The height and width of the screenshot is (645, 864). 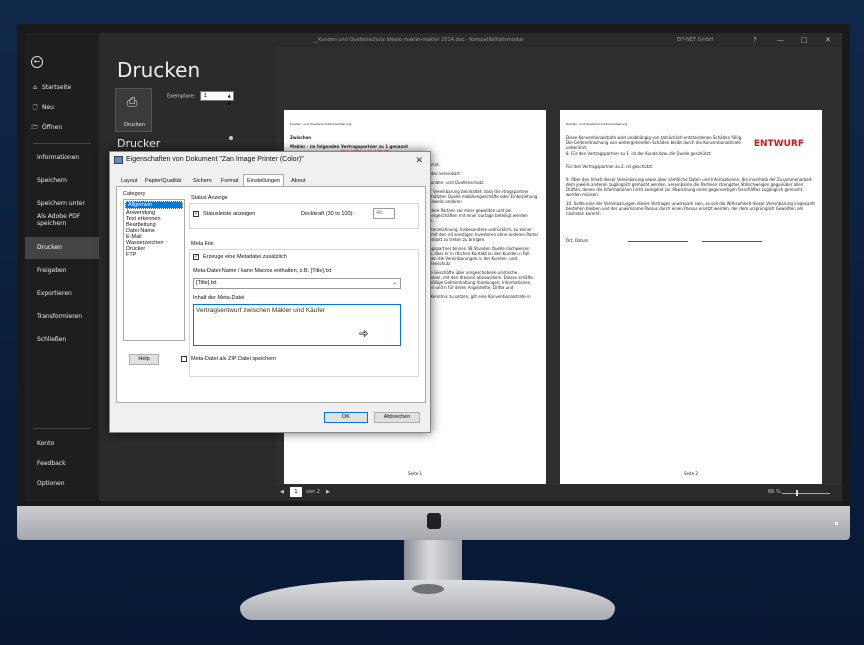 What do you see at coordinates (62, 181) in the screenshot?
I see `nav-speichern: Speichern` at bounding box center [62, 181].